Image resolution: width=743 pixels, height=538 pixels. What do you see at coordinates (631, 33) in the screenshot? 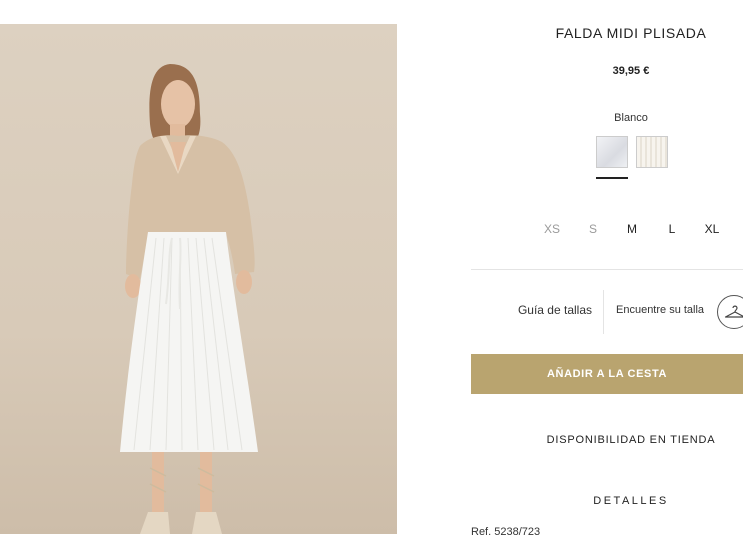
I see `product-title: FALDA MIDI PLISADA` at bounding box center [631, 33].